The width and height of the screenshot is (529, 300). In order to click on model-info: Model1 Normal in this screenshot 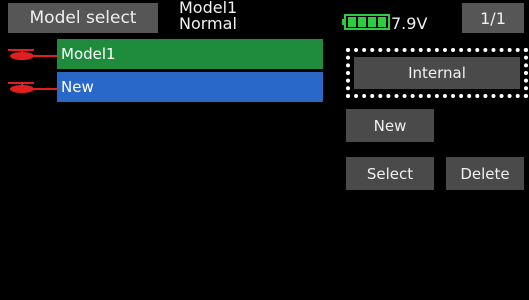, I will do `click(224, 18)`.